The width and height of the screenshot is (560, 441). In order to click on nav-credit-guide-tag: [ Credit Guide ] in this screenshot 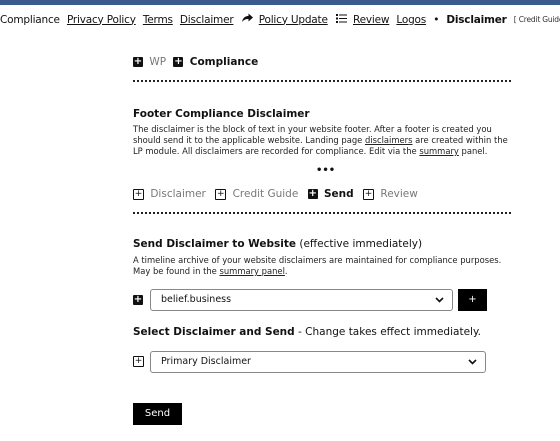, I will do `click(537, 19)`.